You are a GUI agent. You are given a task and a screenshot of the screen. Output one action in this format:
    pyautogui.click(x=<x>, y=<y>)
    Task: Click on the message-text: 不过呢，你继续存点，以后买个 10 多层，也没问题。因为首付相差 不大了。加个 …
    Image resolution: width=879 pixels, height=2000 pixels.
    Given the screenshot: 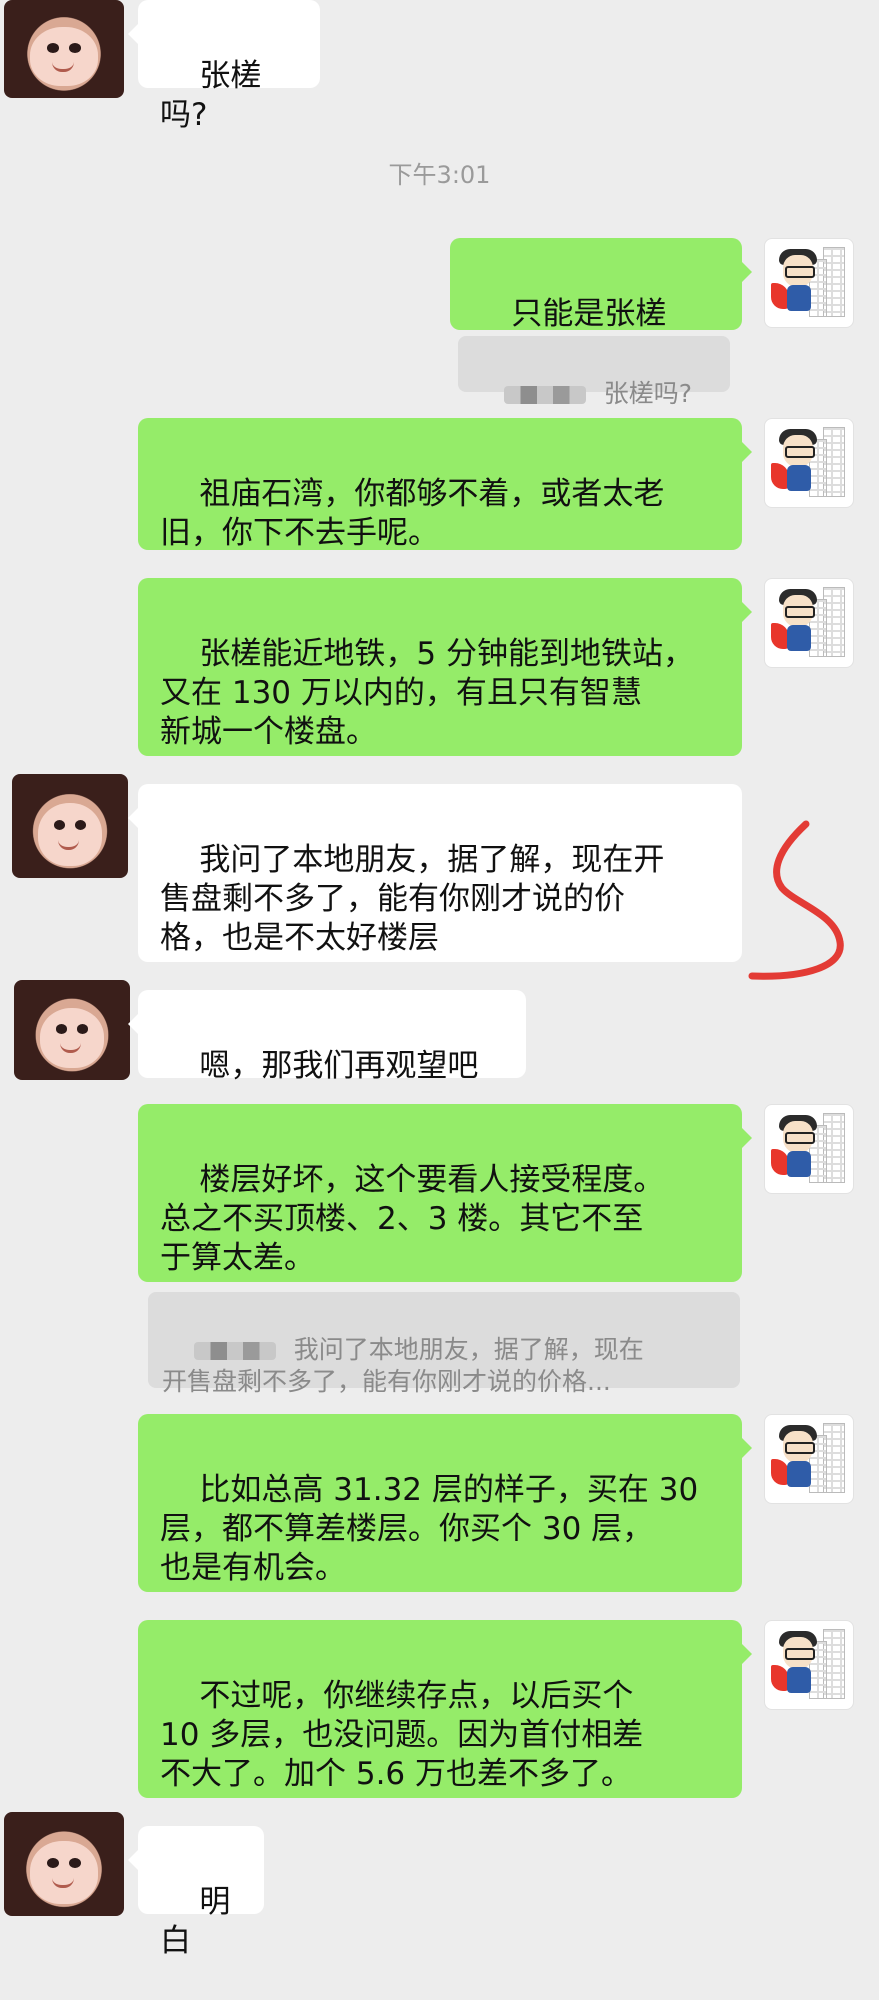 What is the action you would take?
    pyautogui.click(x=402, y=1735)
    